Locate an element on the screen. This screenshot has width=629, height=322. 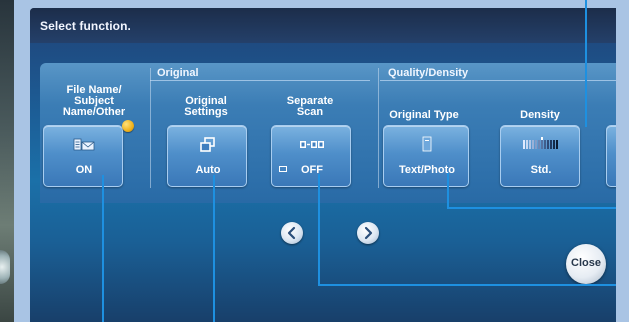
header-bar: Select function. is located at coordinates (323, 25).